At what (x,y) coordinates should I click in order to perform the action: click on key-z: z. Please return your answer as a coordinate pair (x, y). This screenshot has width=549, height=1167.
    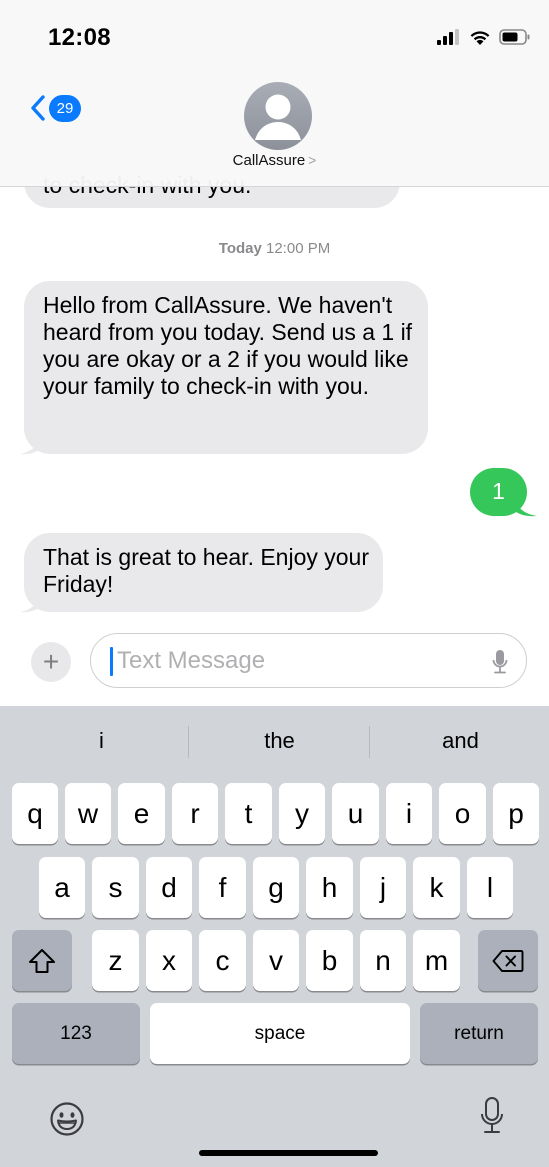
    Looking at the image, I should click on (115, 960).